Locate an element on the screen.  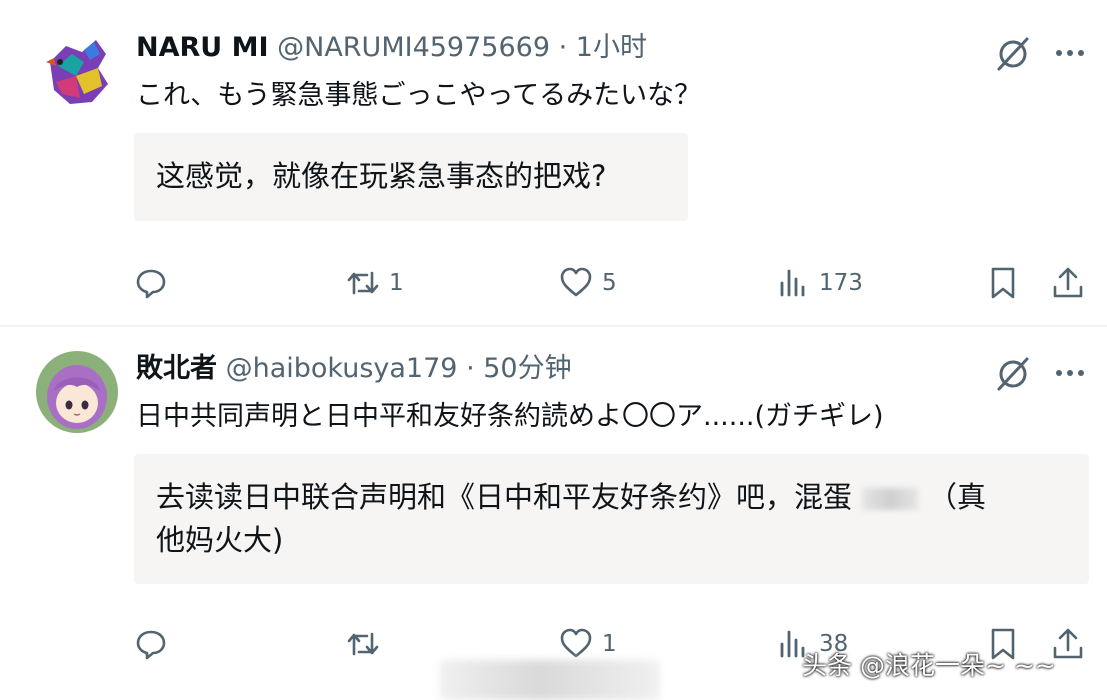
views-icon is located at coordinates (792, 283).